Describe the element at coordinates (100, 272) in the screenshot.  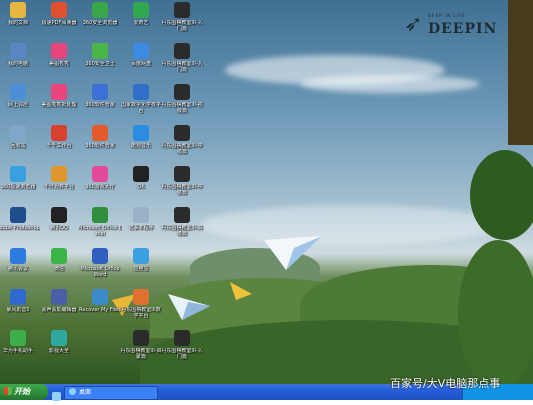
I see `desktop-shortcut-label: Microsoft Office Word` at that location.